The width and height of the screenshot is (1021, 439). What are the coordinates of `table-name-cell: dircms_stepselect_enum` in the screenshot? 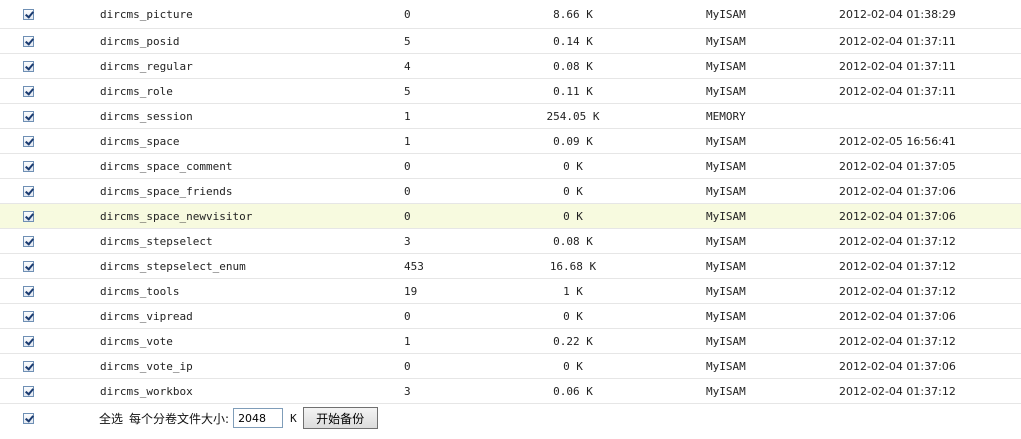 It's located at (173, 266).